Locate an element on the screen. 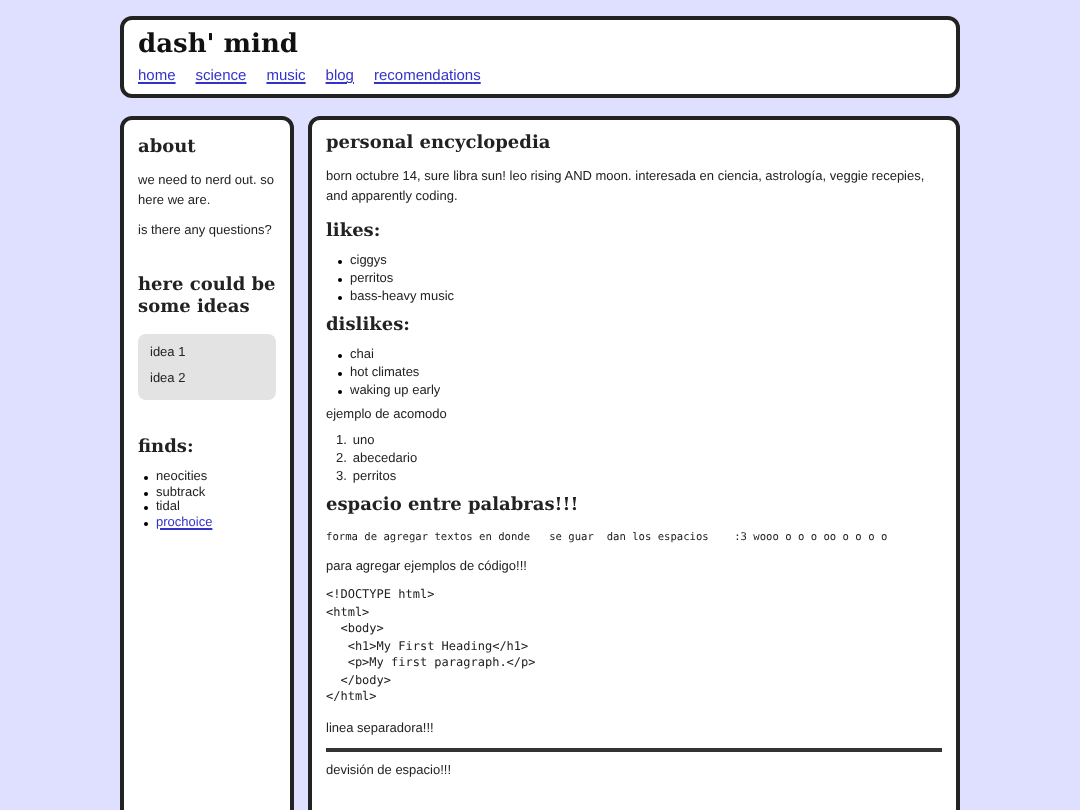  section-heading: here could be some ideas is located at coordinates (207, 297).